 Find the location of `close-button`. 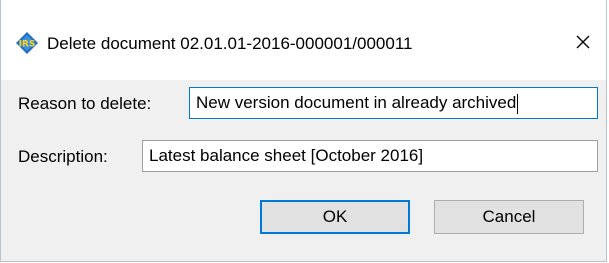

close-button is located at coordinates (583, 42).